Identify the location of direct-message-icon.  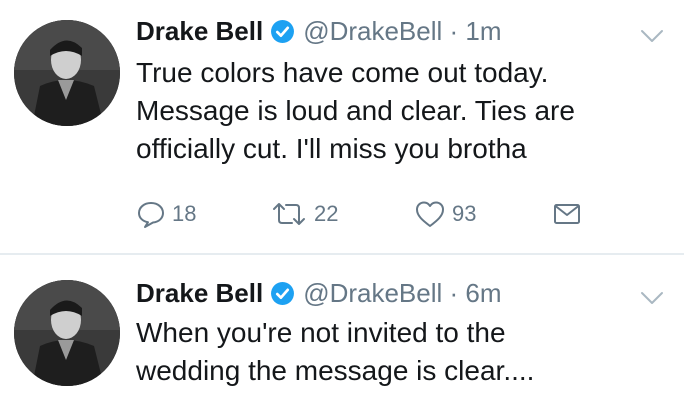
(567, 214).